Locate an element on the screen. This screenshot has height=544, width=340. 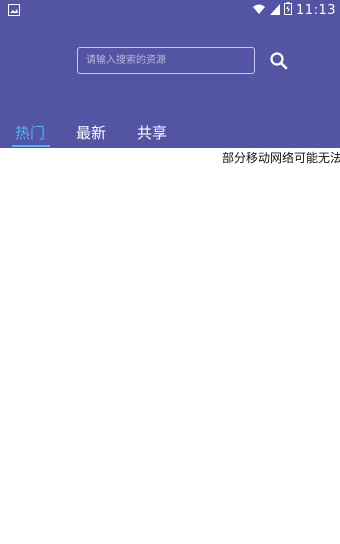
search-input is located at coordinates (166, 60).